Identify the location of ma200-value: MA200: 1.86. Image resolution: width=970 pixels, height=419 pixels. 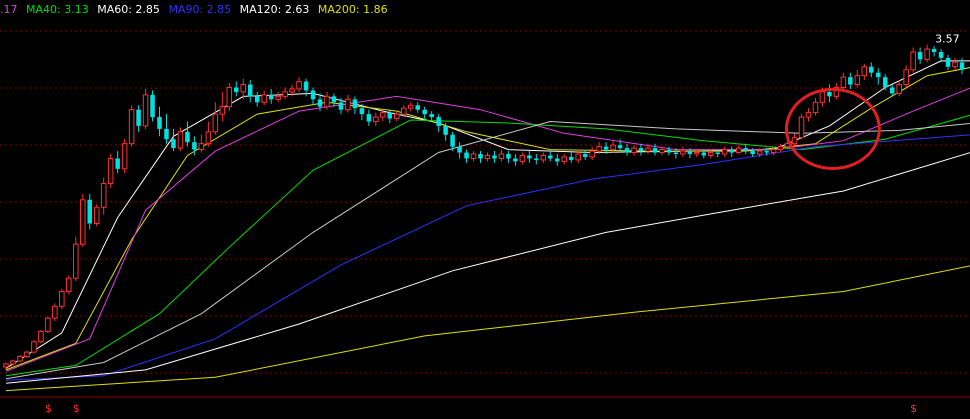
(352, 9).